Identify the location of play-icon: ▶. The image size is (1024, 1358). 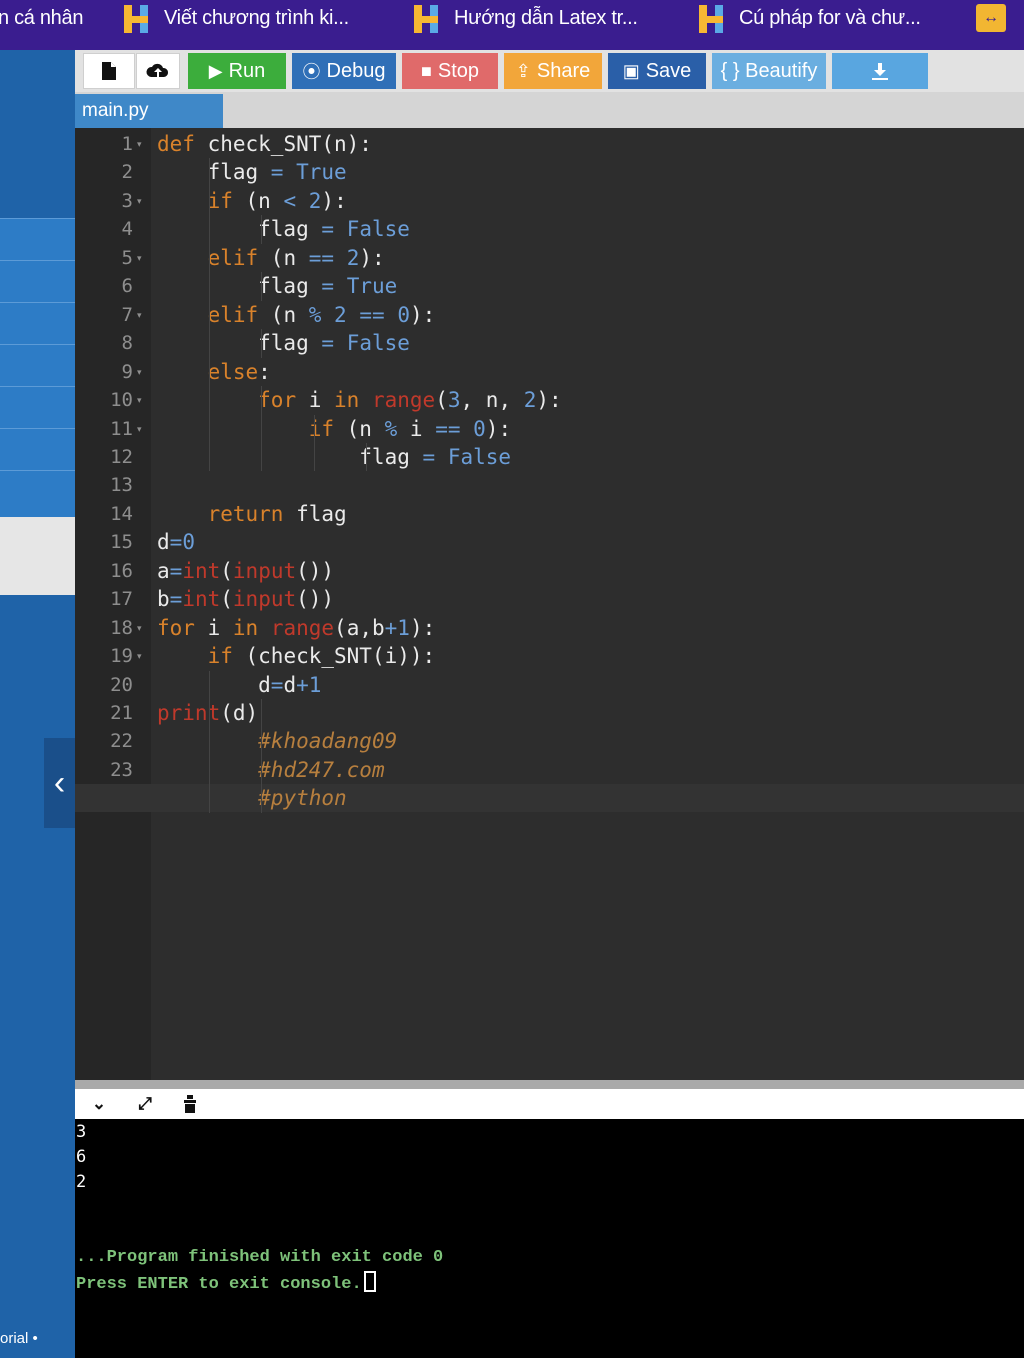
(215, 70).